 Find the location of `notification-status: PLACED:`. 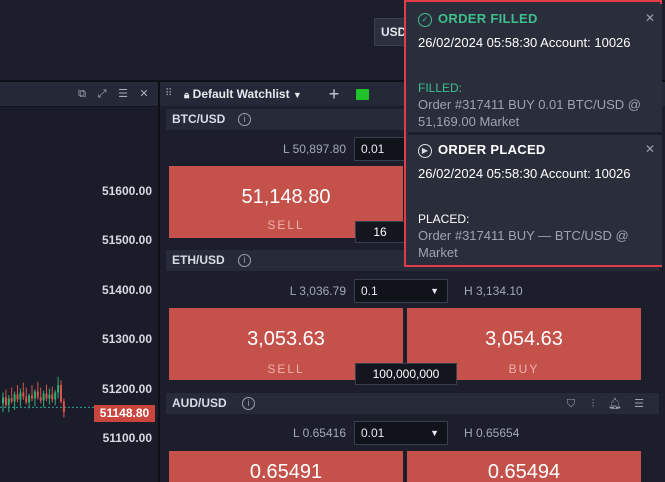

notification-status: PLACED: is located at coordinates (444, 219).